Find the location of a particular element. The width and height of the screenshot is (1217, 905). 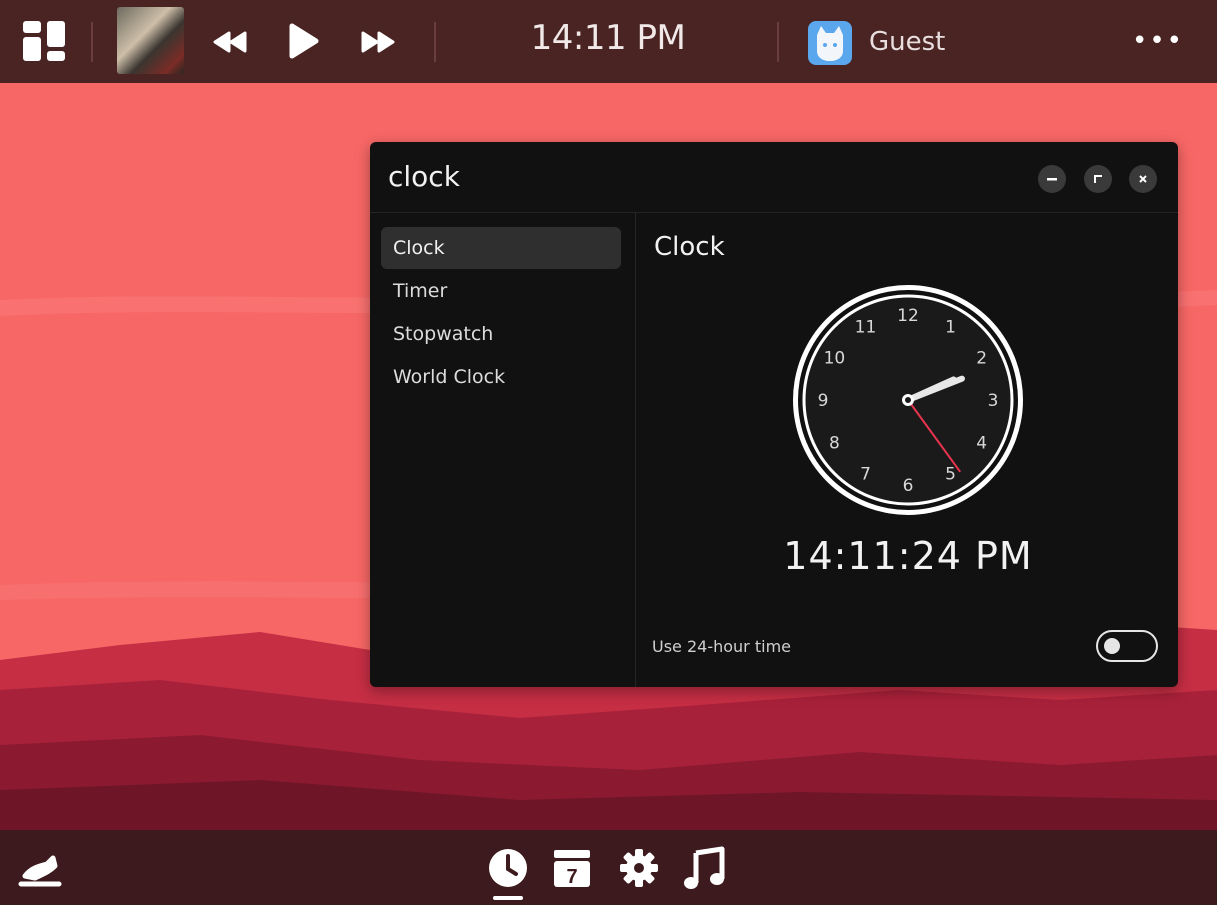

sidebar-item-clock: Clock is located at coordinates (501, 248).